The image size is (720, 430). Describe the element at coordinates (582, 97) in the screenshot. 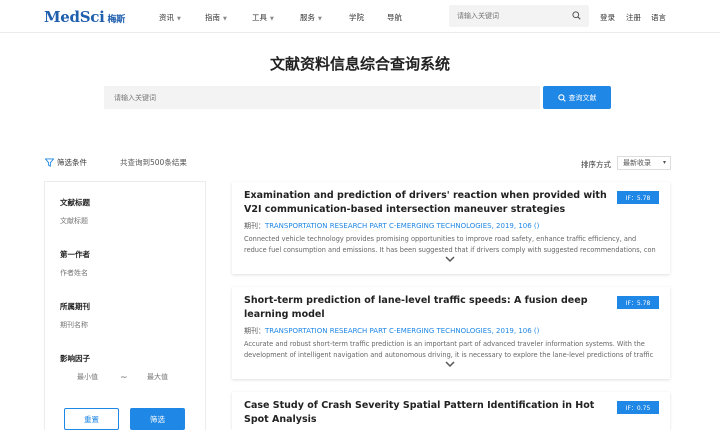

I see `search-literature-label: 查询文献` at that location.